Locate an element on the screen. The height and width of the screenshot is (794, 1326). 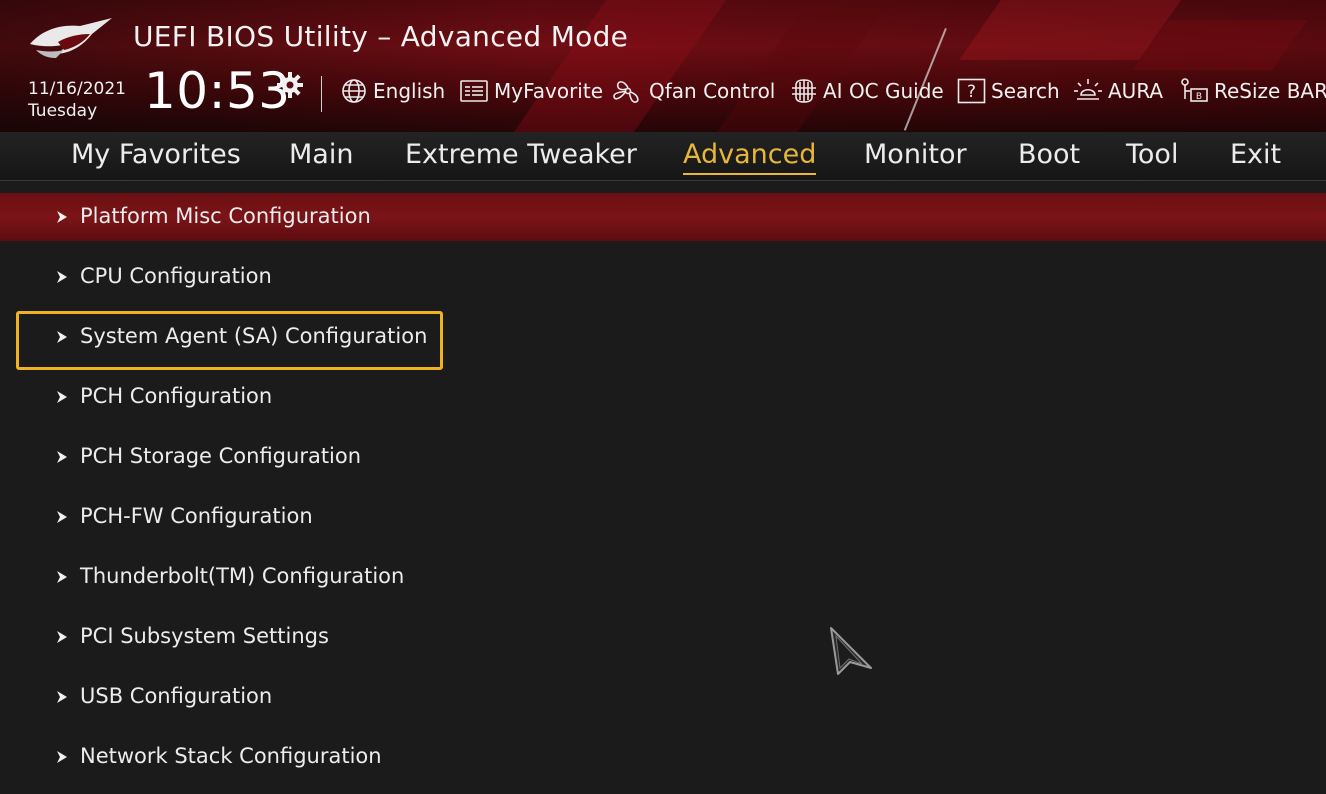
menu-item-label: PCI Subsystem Settings is located at coordinates (204, 636).